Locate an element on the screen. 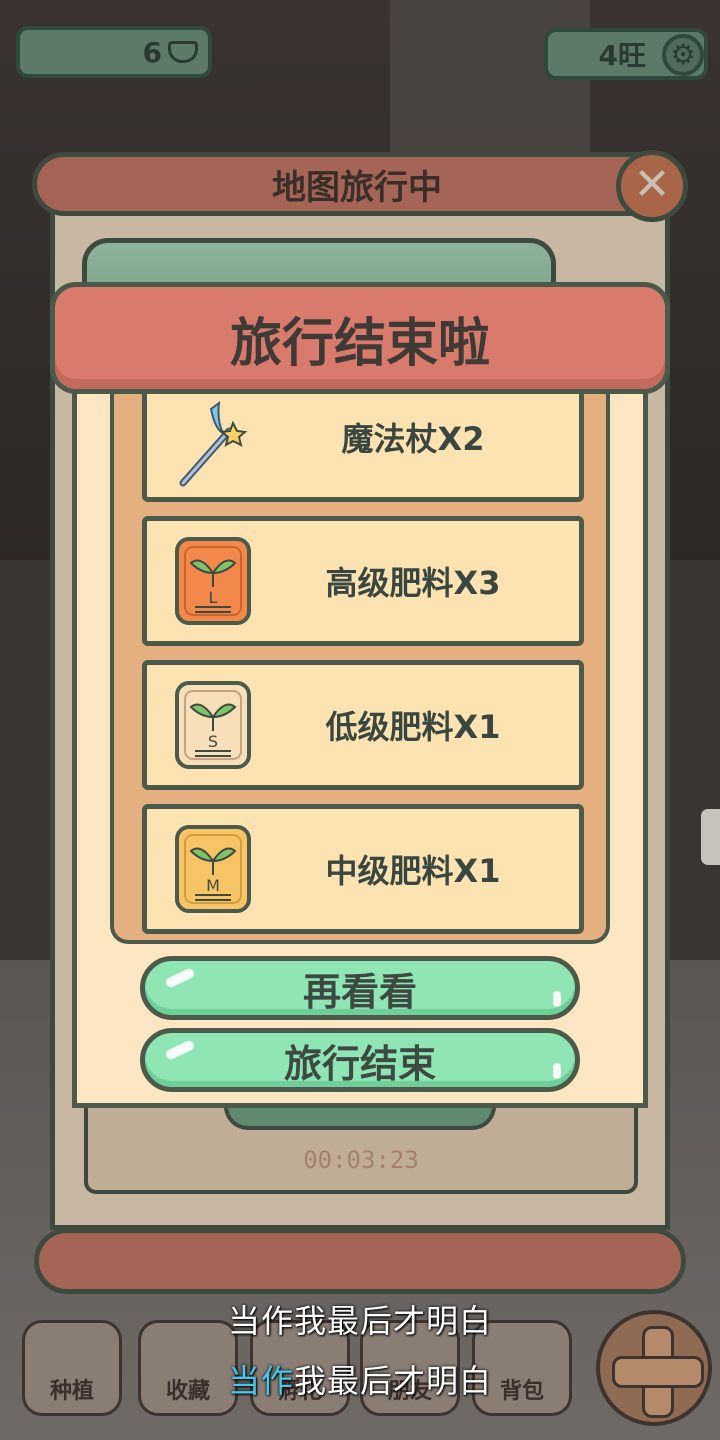 The image size is (720, 1440). map-panel-title: 地图旅行中 is located at coordinates (357, 184).